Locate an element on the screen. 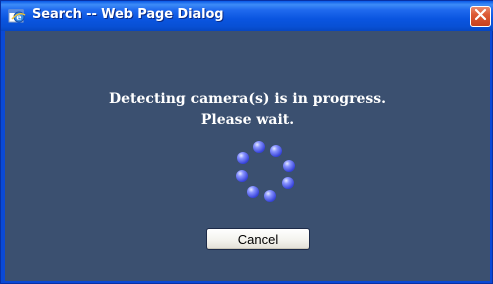 Image resolution: width=493 pixels, height=284 pixels. cancel-button: Cancel is located at coordinates (258, 239).